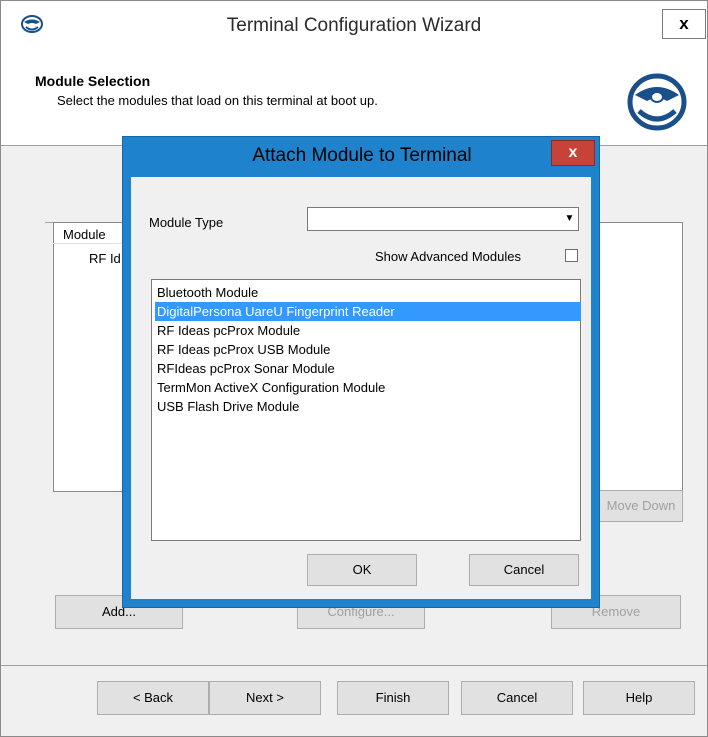 This screenshot has height=737, width=708. What do you see at coordinates (393, 698) in the screenshot?
I see `finish-button: Finish` at bounding box center [393, 698].